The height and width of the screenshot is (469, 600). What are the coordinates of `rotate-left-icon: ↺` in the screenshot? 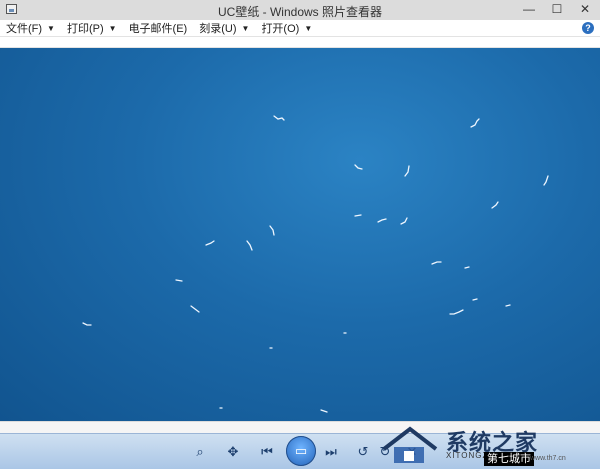 It's located at (363, 451).